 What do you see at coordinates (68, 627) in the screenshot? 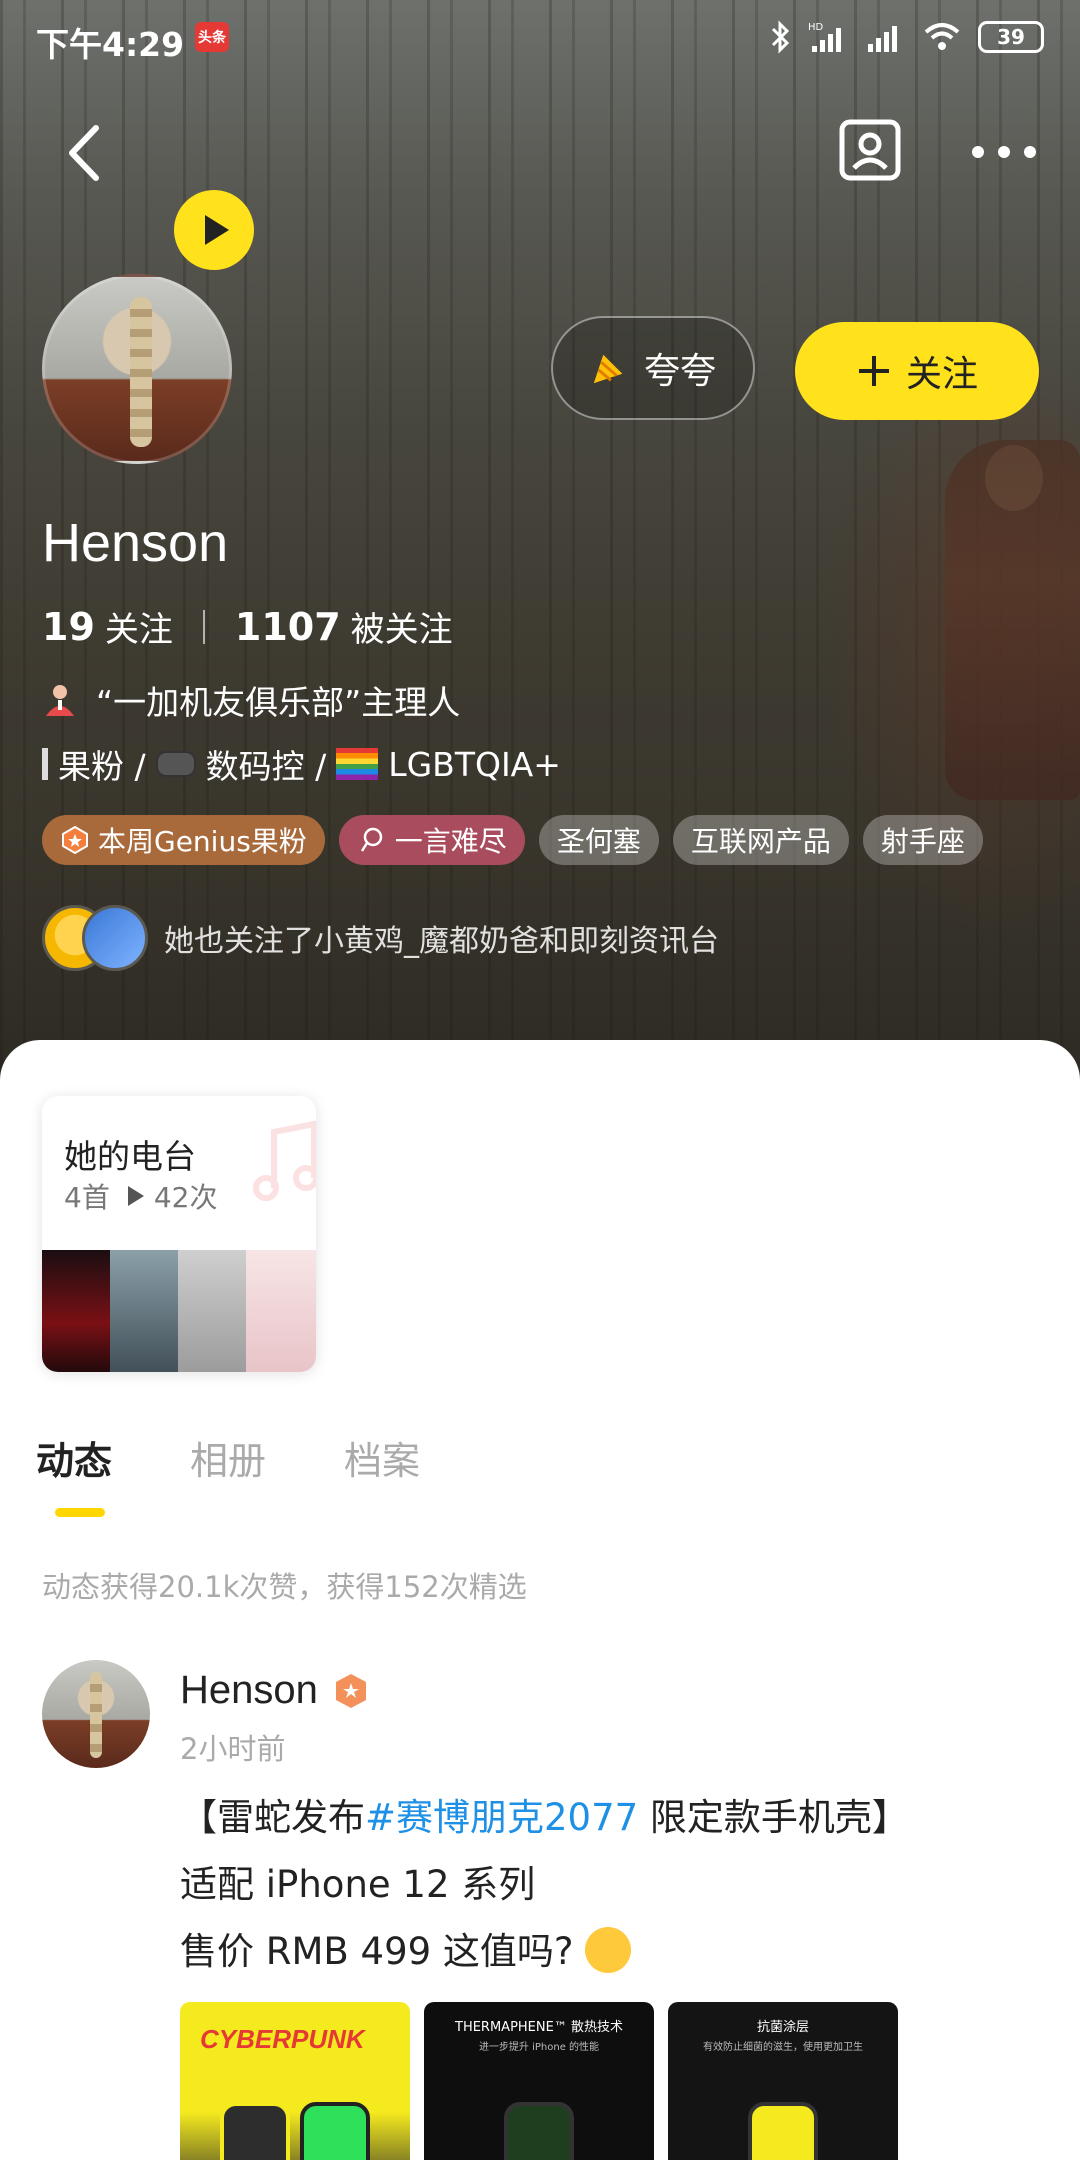
I see `following-count: 19` at bounding box center [68, 627].